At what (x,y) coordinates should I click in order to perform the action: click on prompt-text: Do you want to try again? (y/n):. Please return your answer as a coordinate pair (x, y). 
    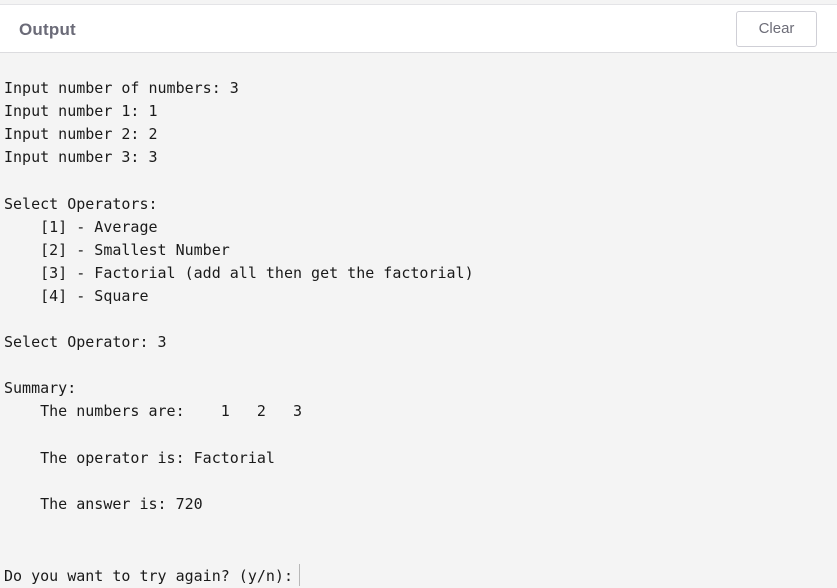
    Looking at the image, I should click on (148, 576).